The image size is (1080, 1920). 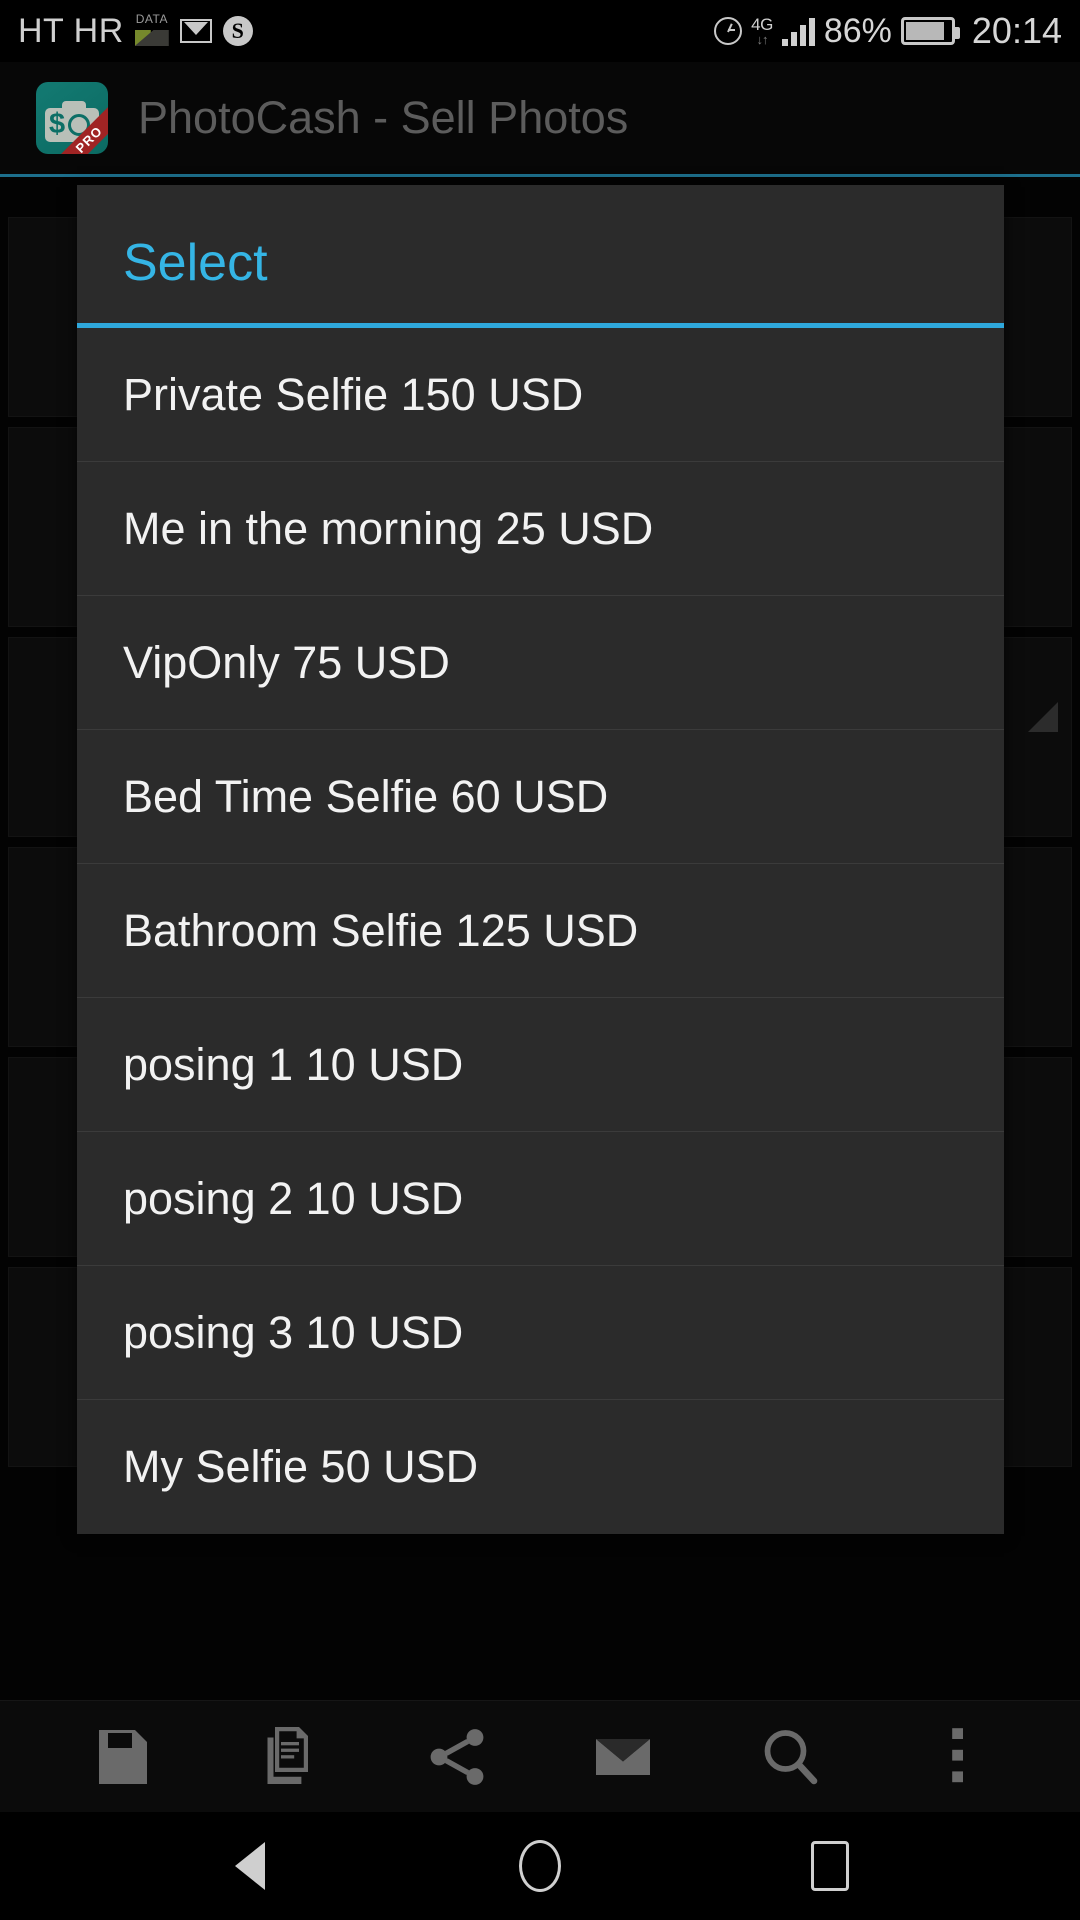 I want to click on page-title: PhotoCash - Sell Photos, so click(x=383, y=117).